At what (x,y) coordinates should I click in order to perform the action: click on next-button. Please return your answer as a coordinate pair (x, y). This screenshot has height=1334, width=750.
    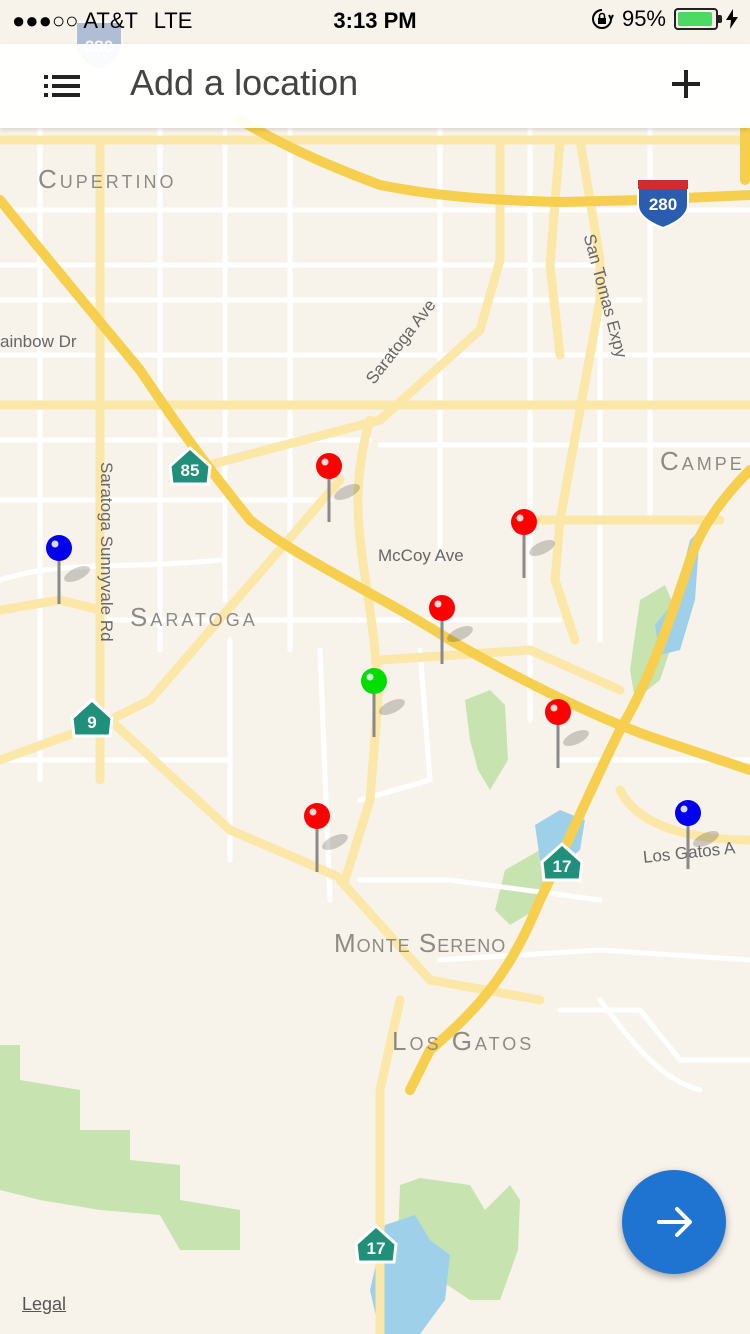
    Looking at the image, I should click on (674, 1222).